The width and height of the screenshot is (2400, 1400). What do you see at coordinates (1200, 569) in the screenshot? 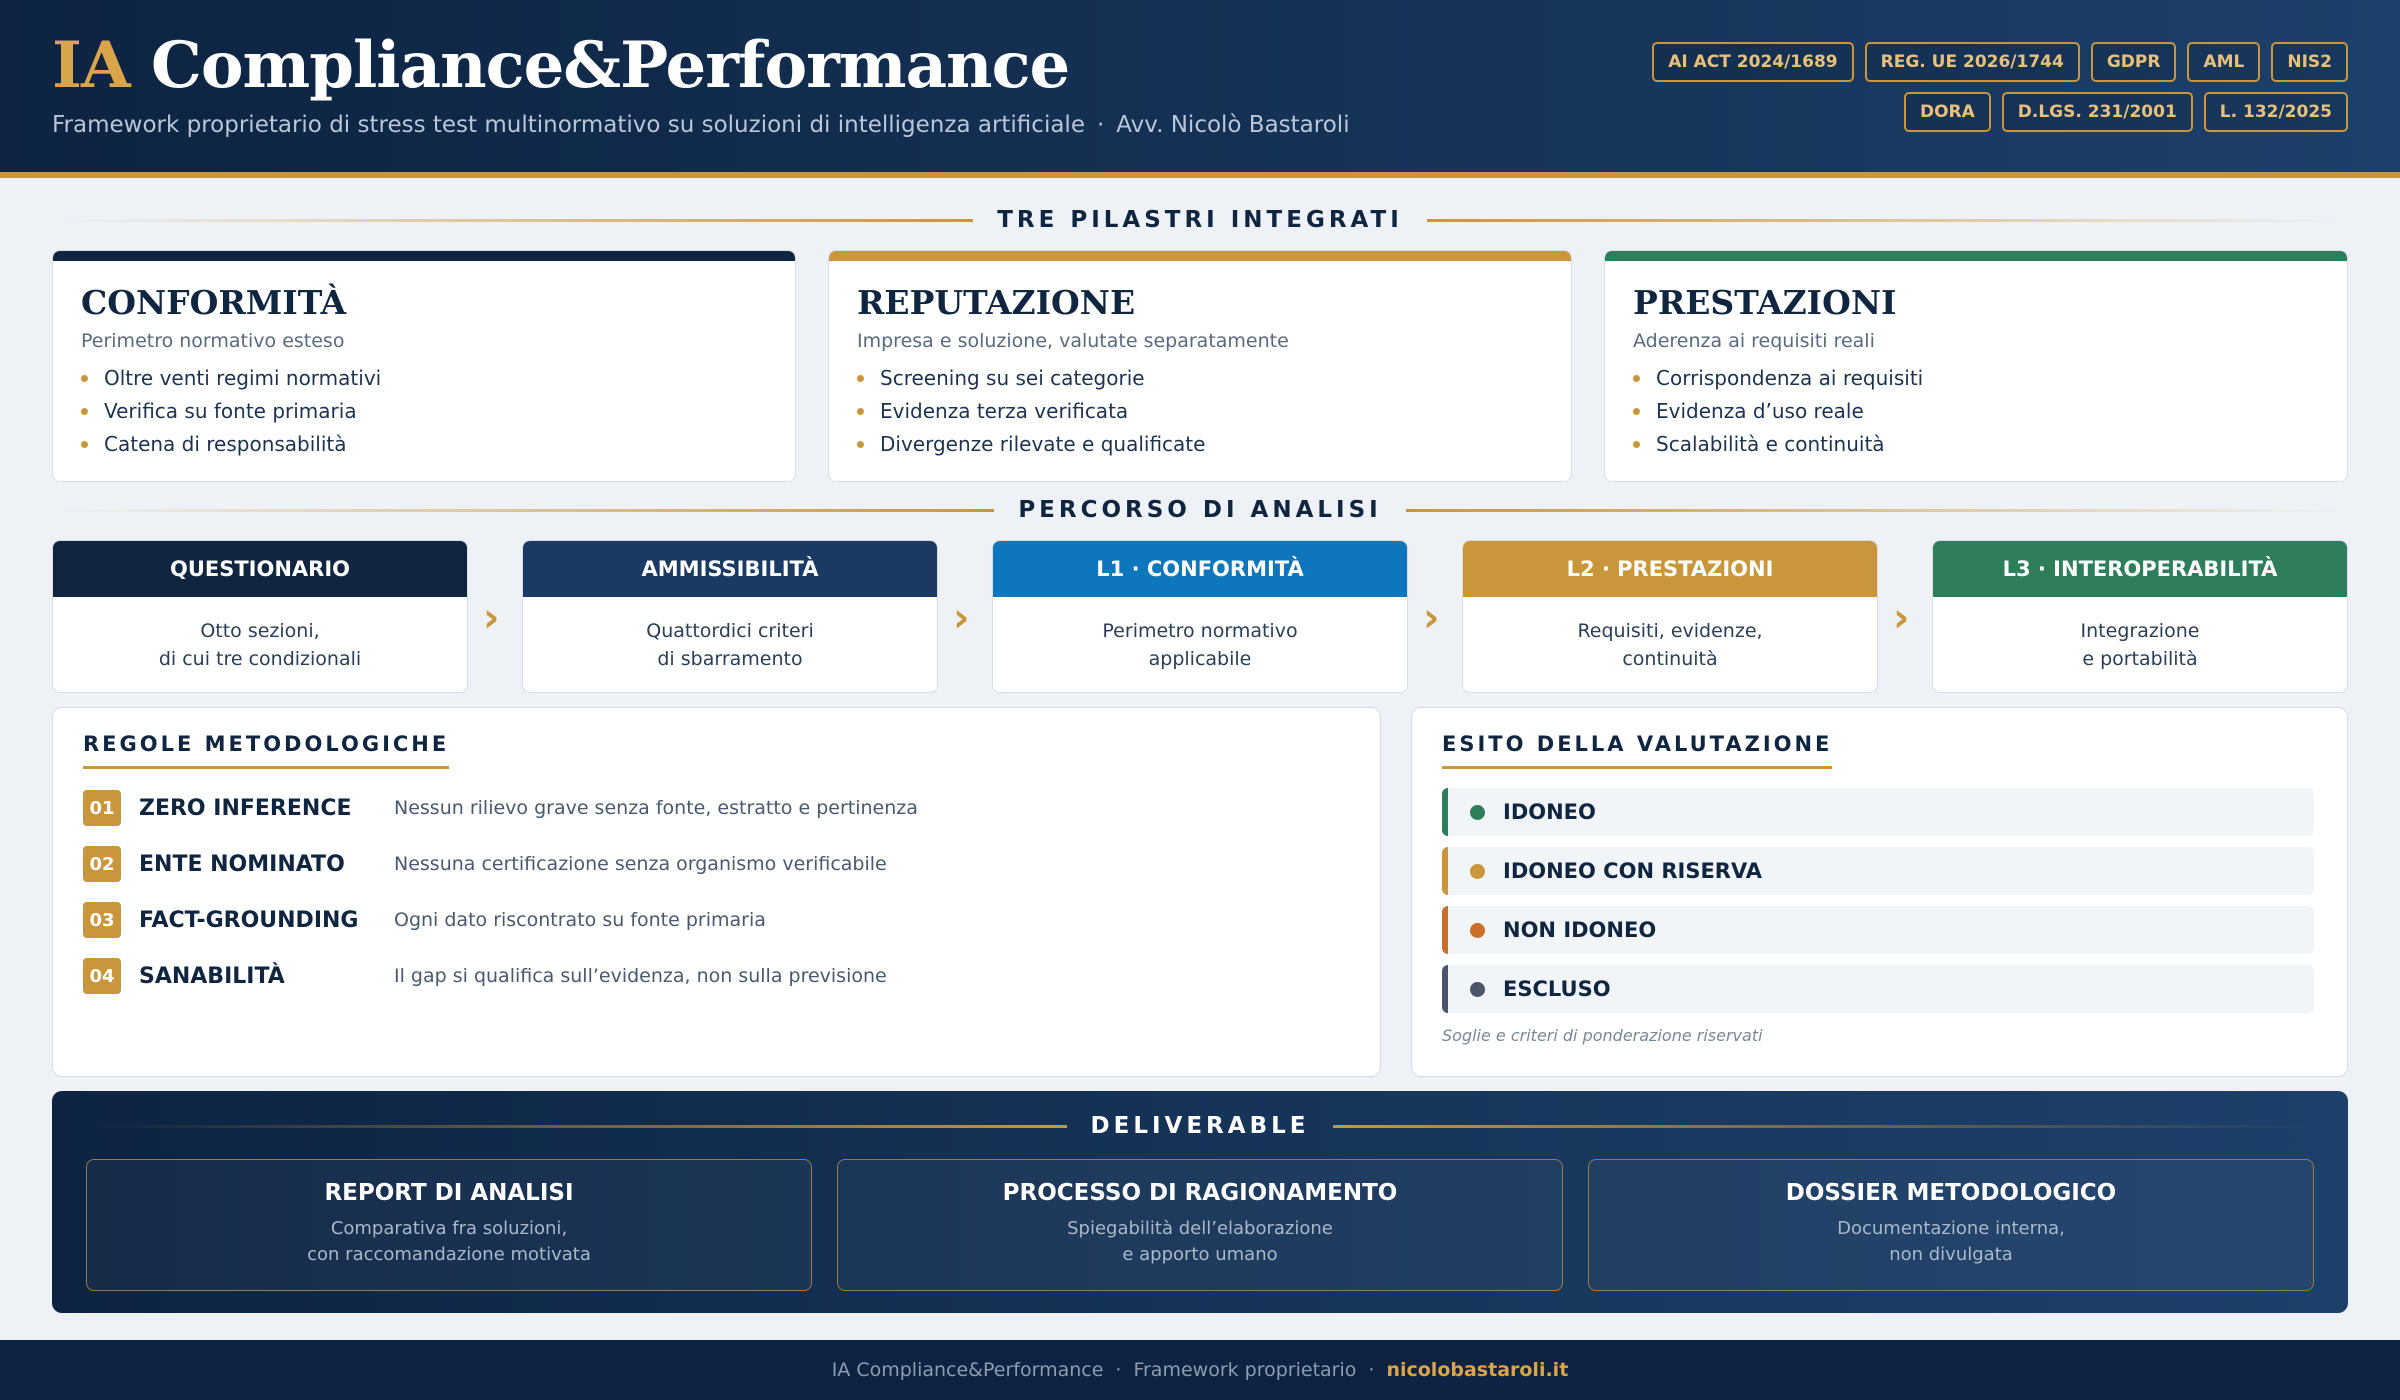
I see `step-header: L1 · CONFORMITÀ` at bounding box center [1200, 569].